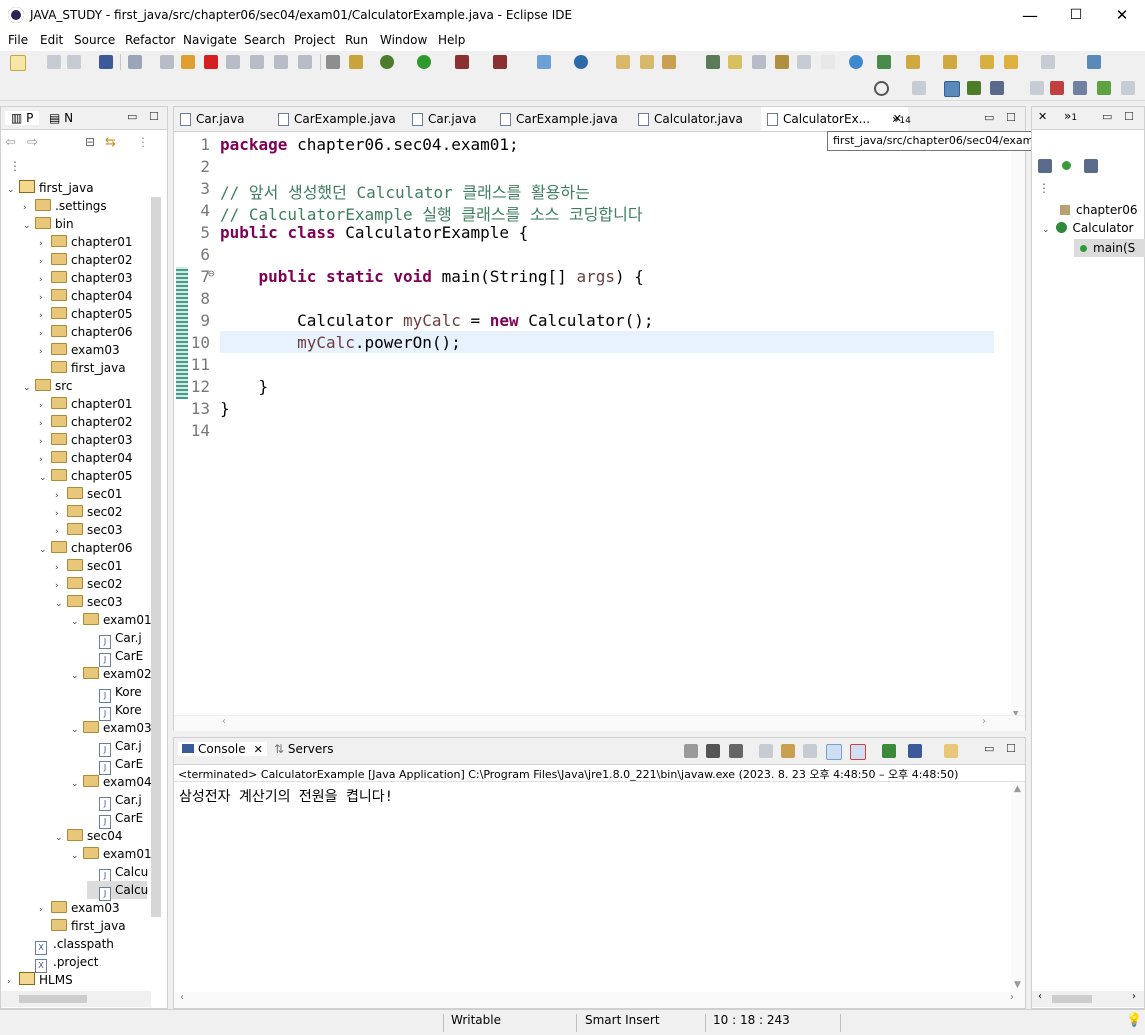 This screenshot has height=1035, width=1145. Describe the element at coordinates (599, 723) in the screenshot. I see `editor-hscroll: ‹ ›` at that location.